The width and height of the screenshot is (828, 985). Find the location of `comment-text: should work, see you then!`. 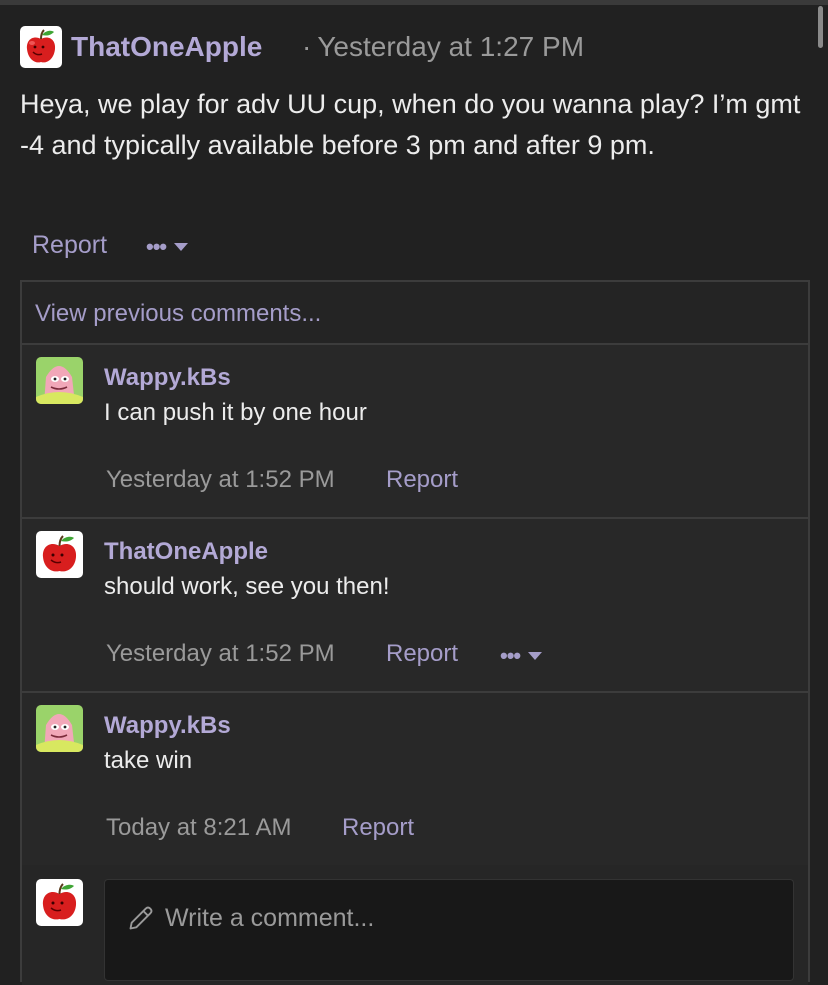

comment-text: should work, see you then! is located at coordinates (247, 586).